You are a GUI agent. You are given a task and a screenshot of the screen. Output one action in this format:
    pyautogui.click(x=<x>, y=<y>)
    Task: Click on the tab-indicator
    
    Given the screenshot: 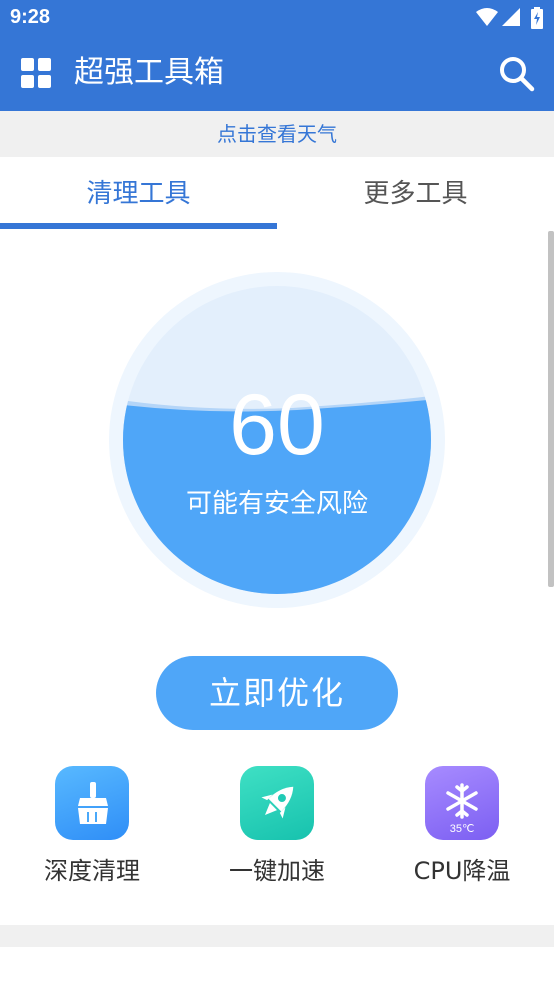 What is the action you would take?
    pyautogui.click(x=138, y=226)
    